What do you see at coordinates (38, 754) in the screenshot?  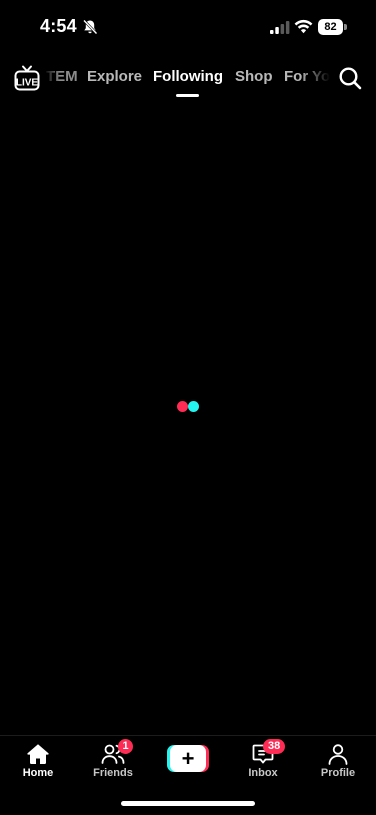 I see `home-icon` at bounding box center [38, 754].